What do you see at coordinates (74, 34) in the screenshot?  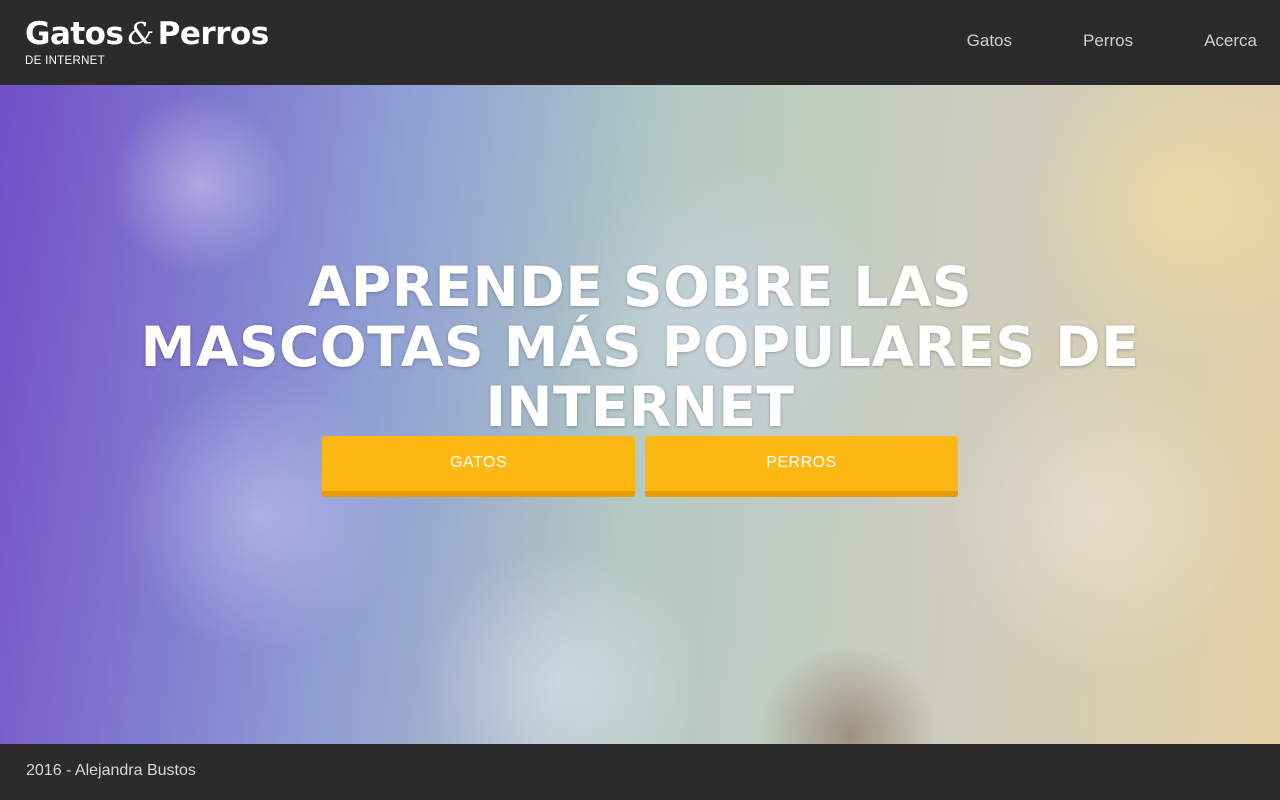 I see `logo-word-gatos: Gatos` at bounding box center [74, 34].